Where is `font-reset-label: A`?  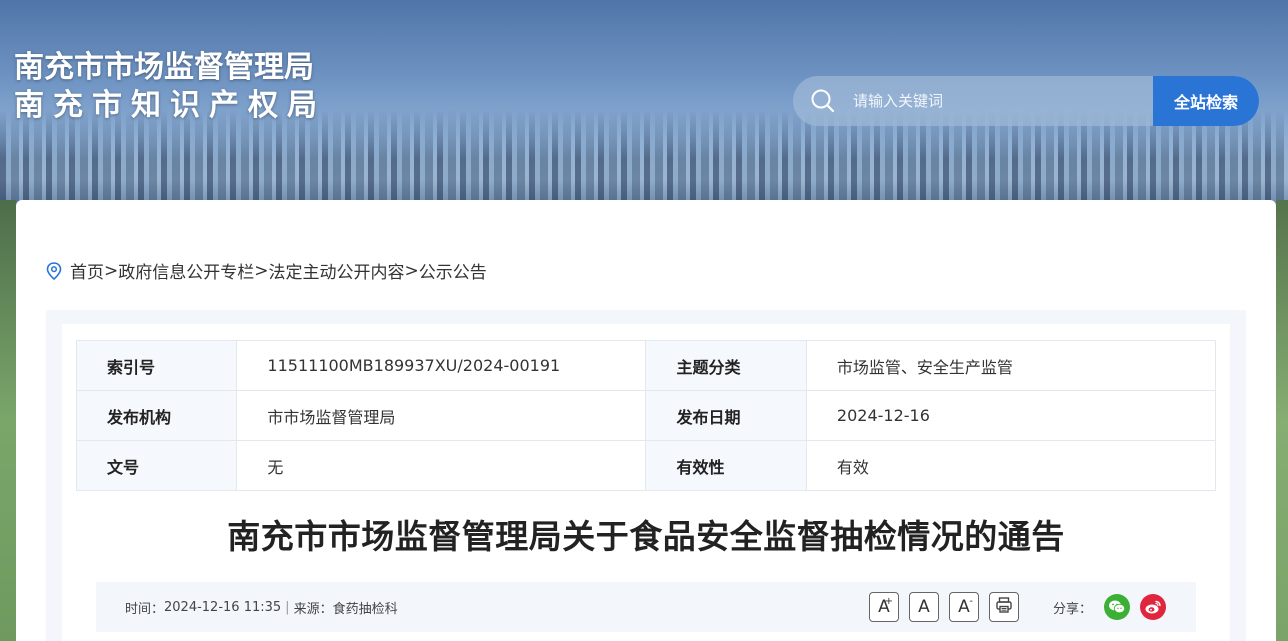 font-reset-label: A is located at coordinates (924, 607).